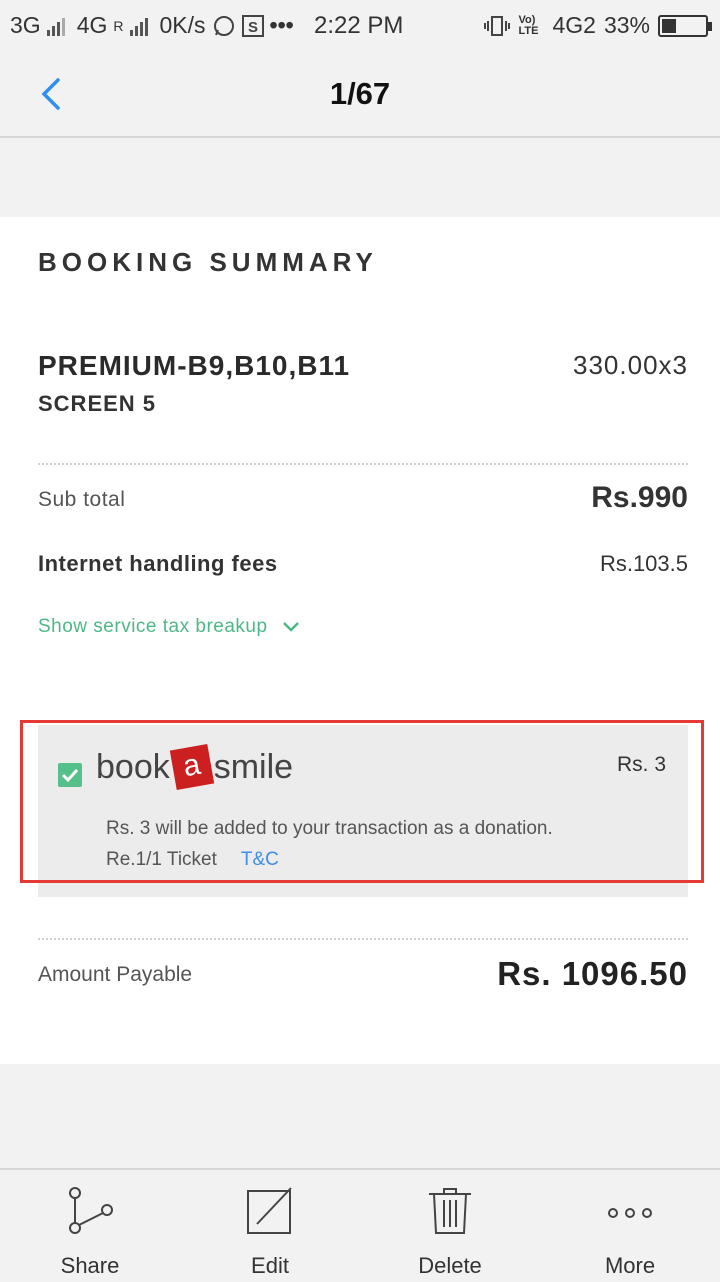 This screenshot has height=1282, width=720. What do you see at coordinates (25, 25) in the screenshot?
I see `network-3g-label: 3G` at bounding box center [25, 25].